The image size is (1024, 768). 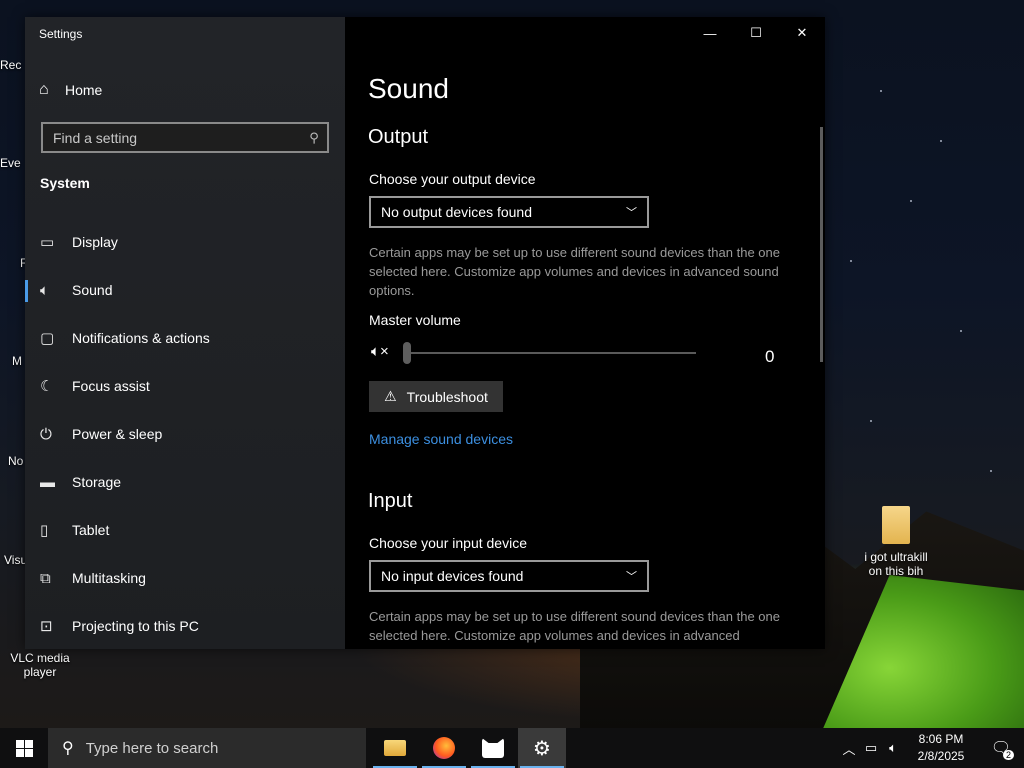 What do you see at coordinates (185, 386) in the screenshot?
I see `sidebar-item-focus-assist: ☾ Focus assist` at bounding box center [185, 386].